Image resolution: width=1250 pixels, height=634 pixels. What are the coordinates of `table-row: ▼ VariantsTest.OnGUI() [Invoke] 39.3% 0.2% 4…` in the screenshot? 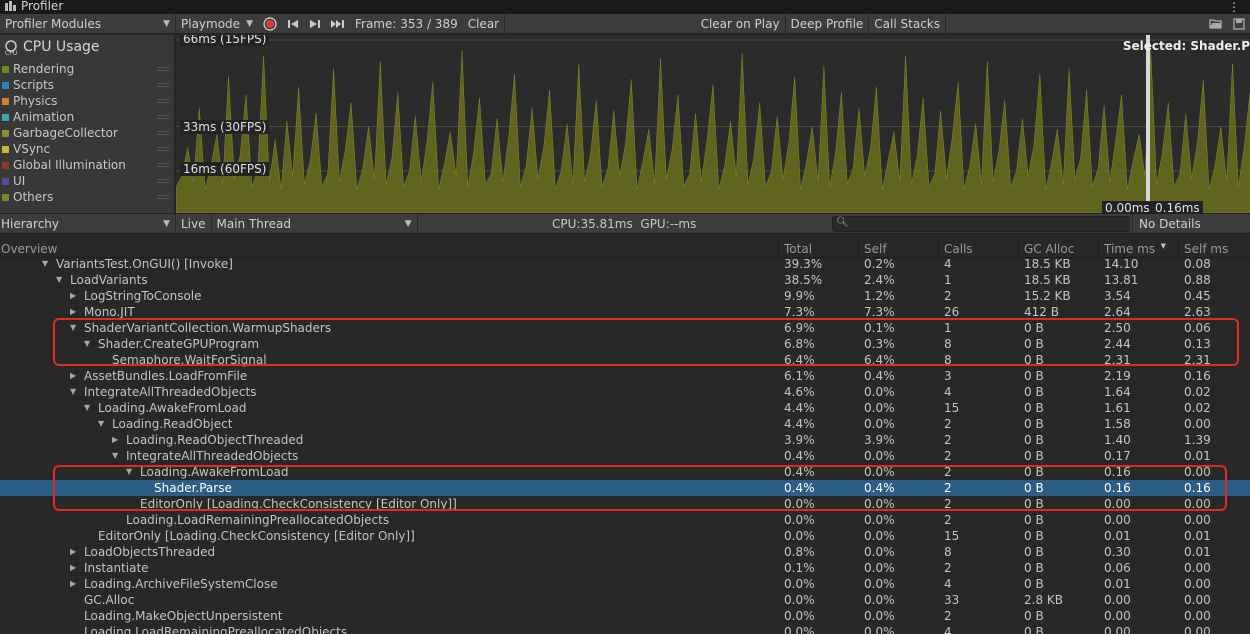 It's located at (625, 264).